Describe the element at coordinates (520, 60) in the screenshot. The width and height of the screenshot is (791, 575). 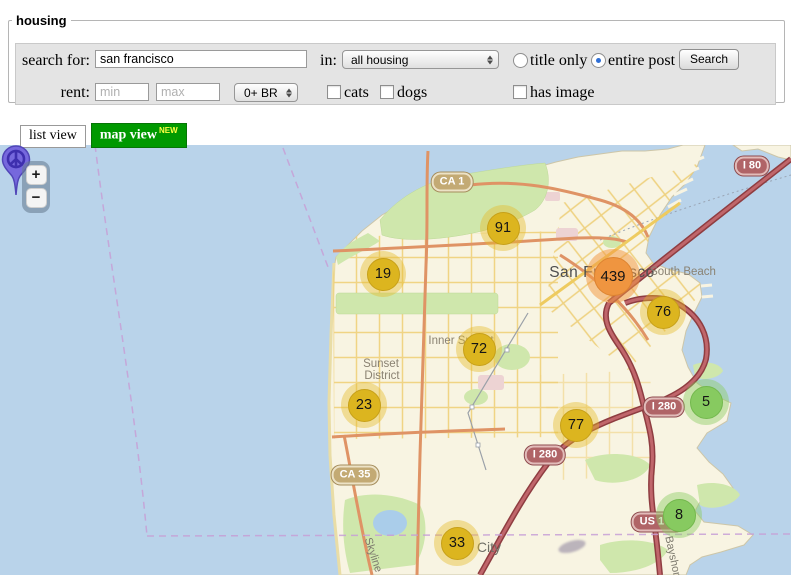
I see `title-only-radio` at that location.